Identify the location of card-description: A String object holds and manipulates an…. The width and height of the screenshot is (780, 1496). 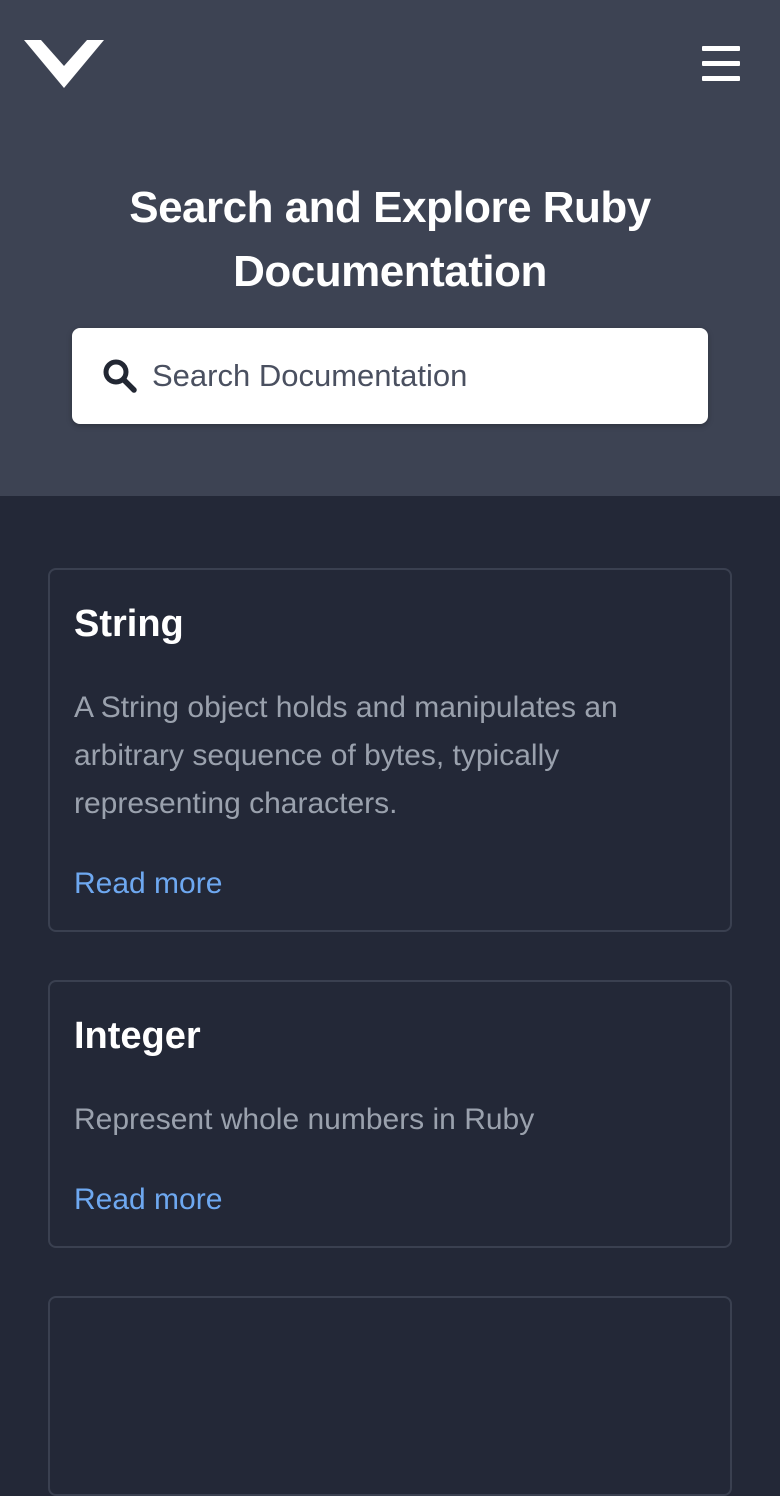
(346, 755).